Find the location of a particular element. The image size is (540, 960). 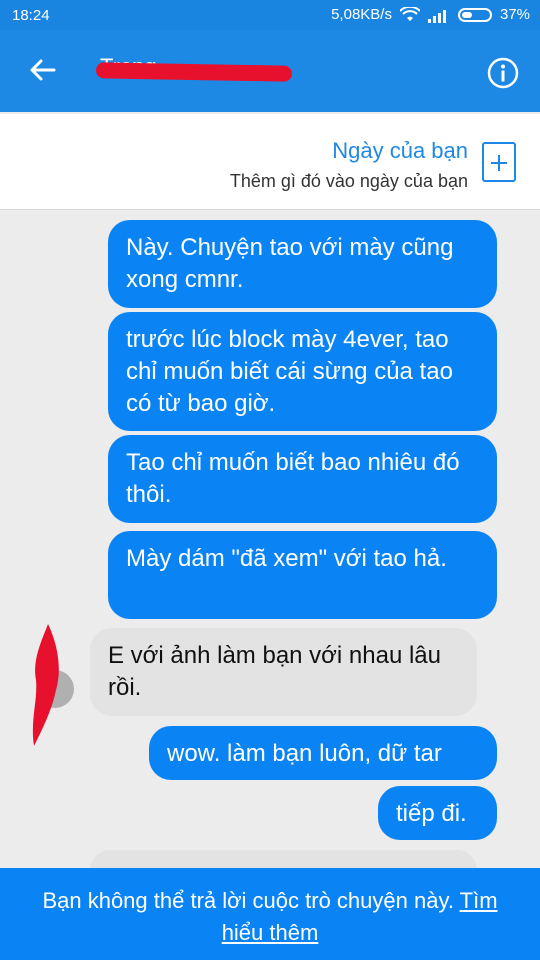

back-button is located at coordinates (42, 70).